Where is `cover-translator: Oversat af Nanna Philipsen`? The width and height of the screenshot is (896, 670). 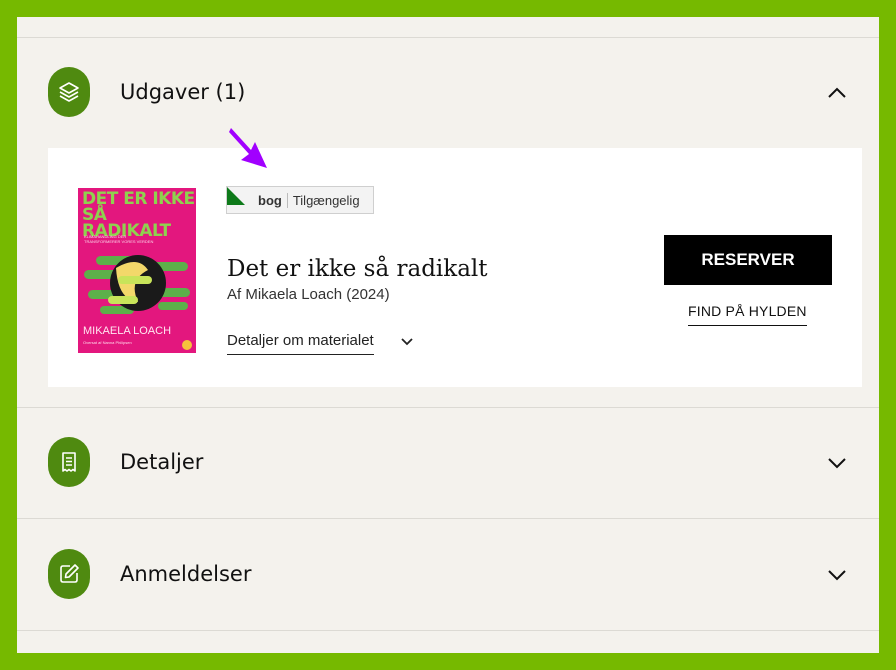 cover-translator: Oversat af Nanna Philipsen is located at coordinates (107, 342).